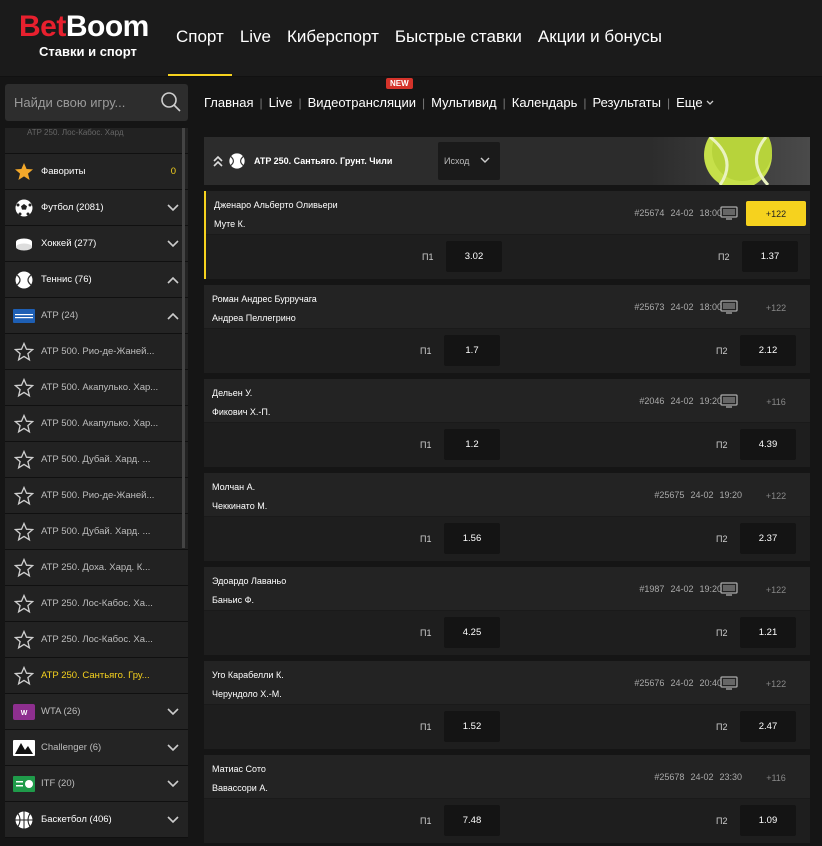  What do you see at coordinates (694, 102) in the screenshot?
I see `sub-nav-more: Еще` at bounding box center [694, 102].